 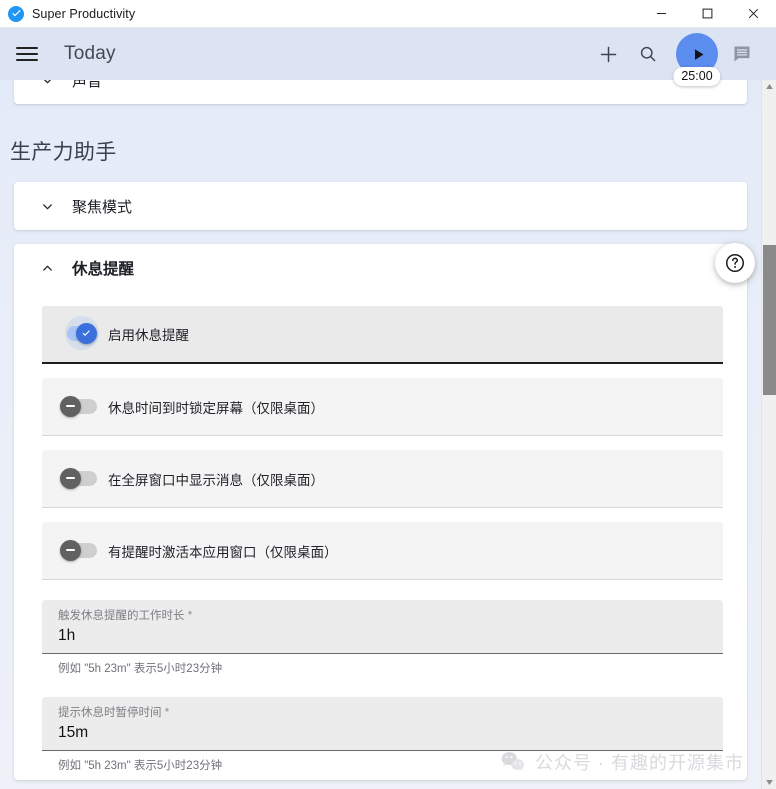 I want to click on close-button, so click(x=753, y=14).